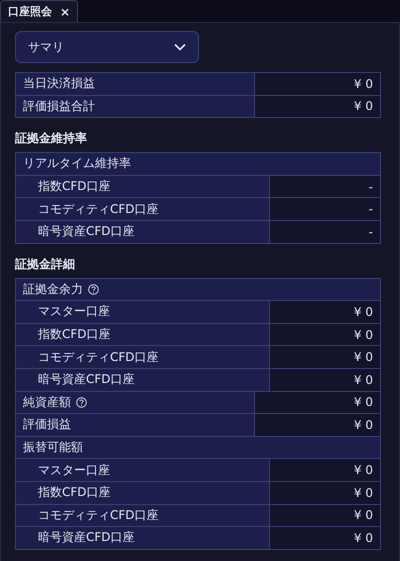 The width and height of the screenshot is (400, 561). I want to click on row-label: 評価損益合計, so click(135, 107).